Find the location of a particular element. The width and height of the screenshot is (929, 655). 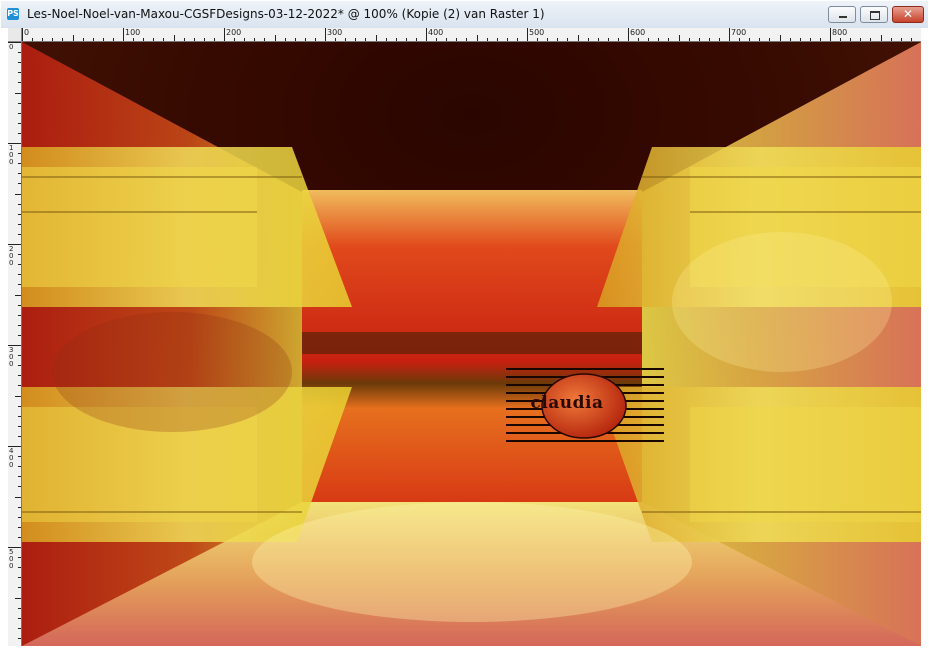

close-button: ✕ is located at coordinates (908, 14).